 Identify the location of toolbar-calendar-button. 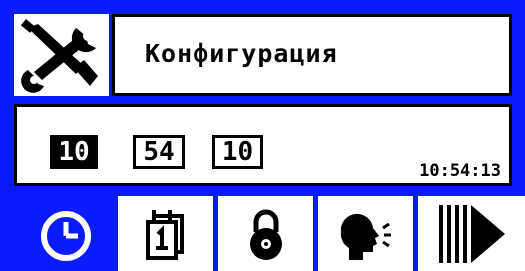
(165, 233).